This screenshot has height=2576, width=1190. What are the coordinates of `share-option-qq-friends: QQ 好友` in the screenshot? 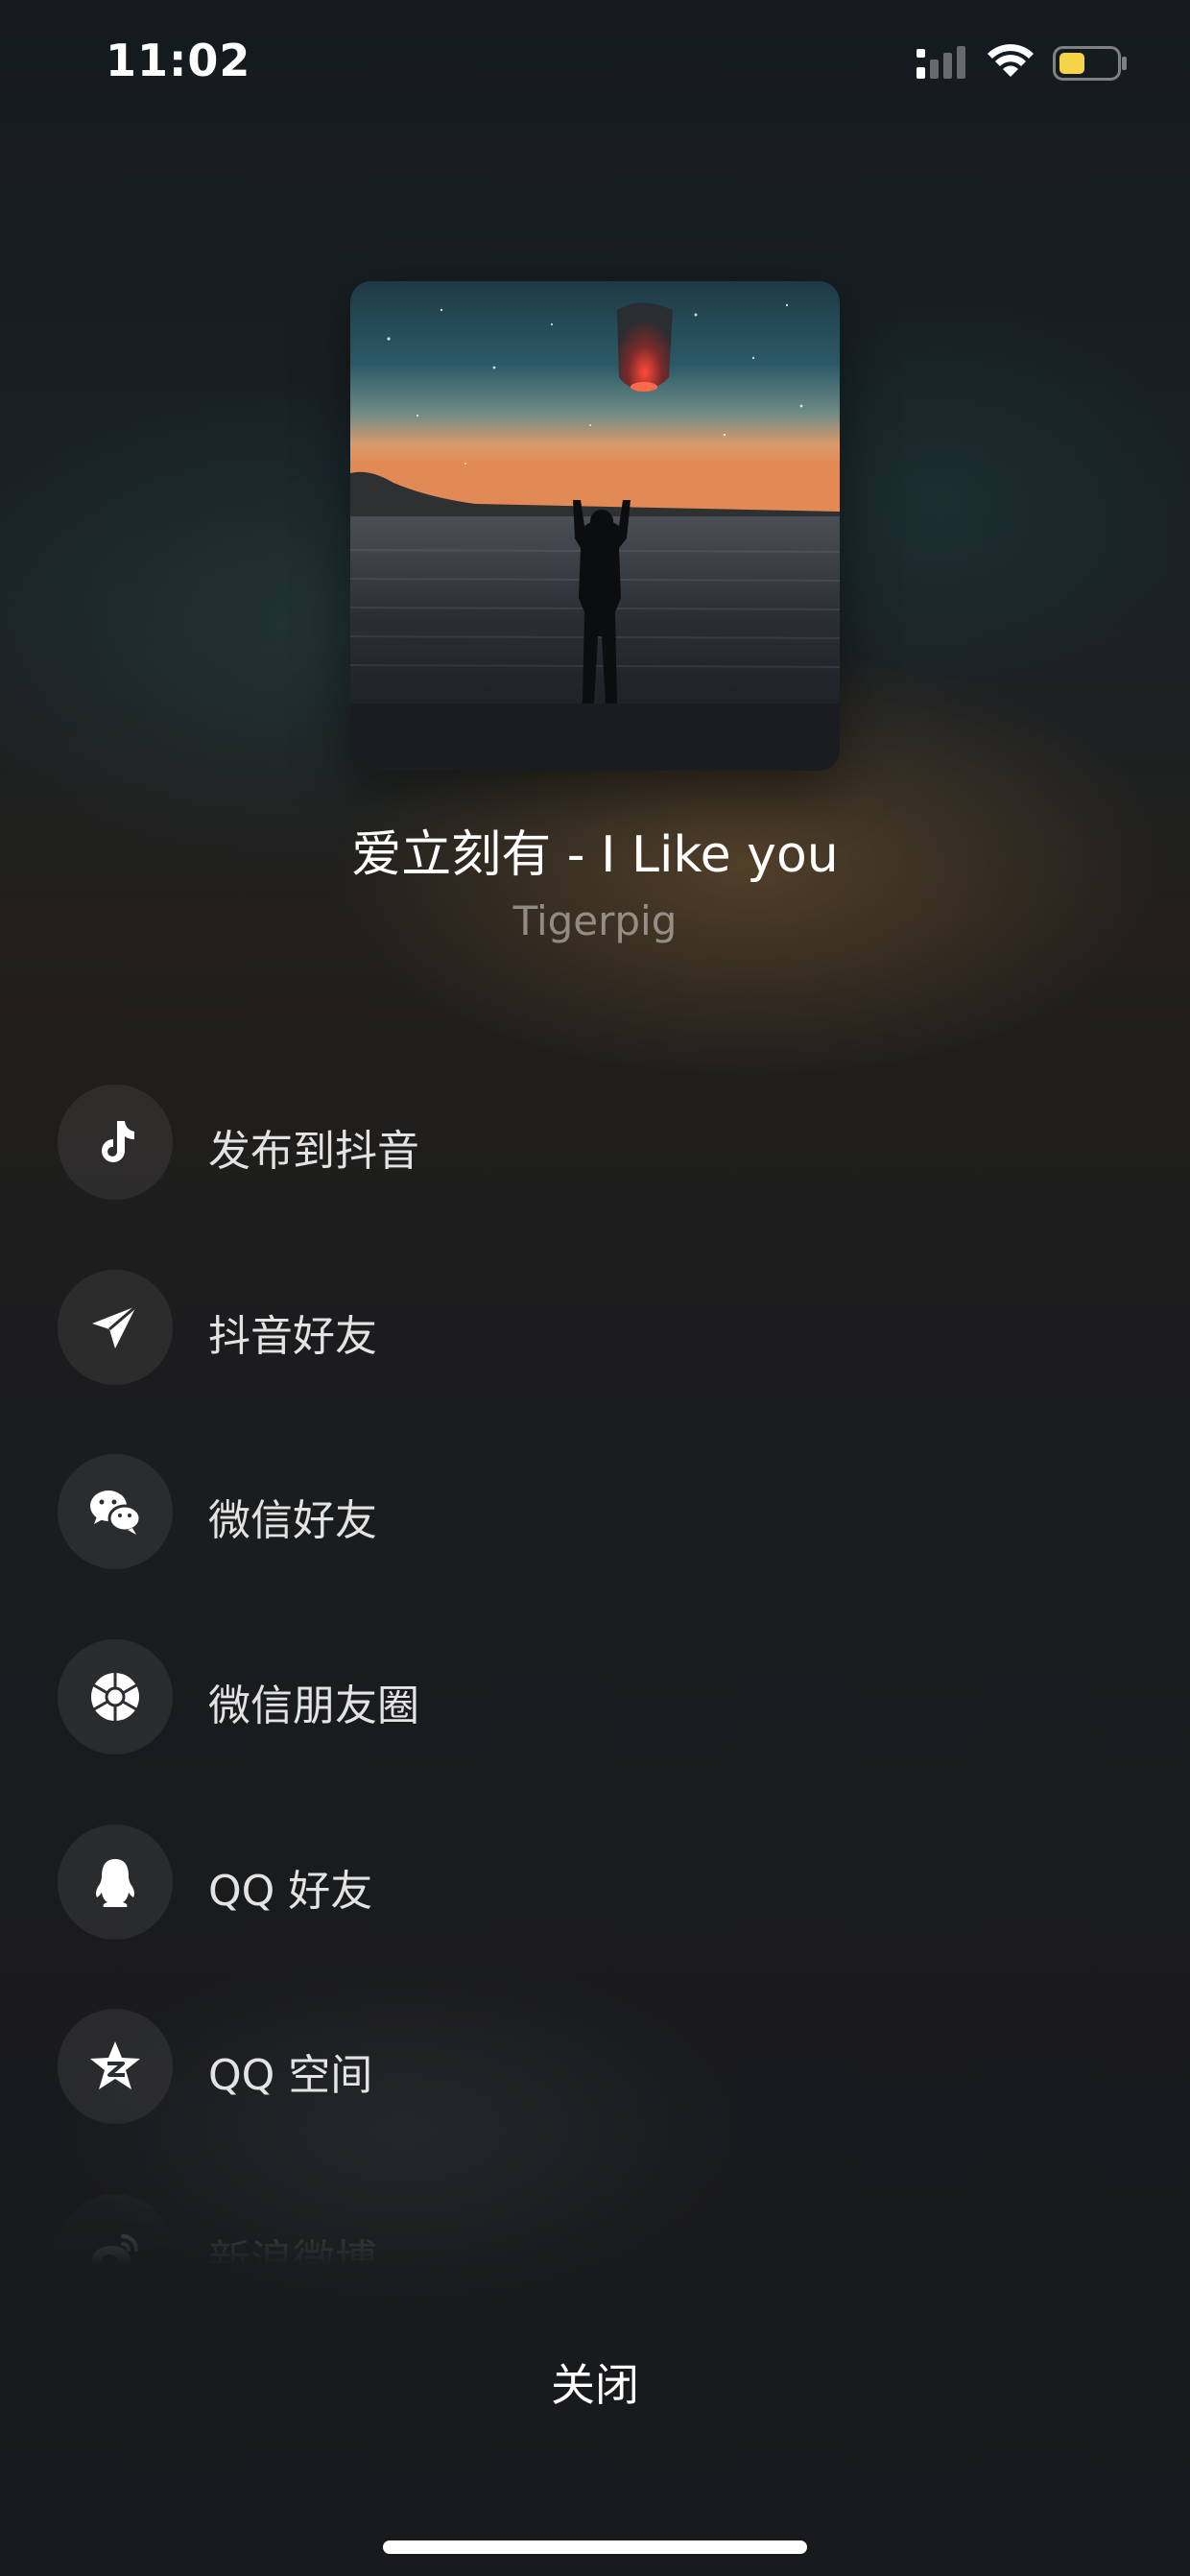 It's located at (595, 1882).